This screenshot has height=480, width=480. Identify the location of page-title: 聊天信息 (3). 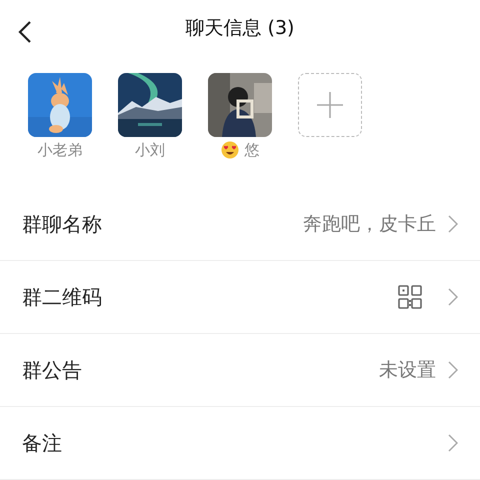
(240, 28).